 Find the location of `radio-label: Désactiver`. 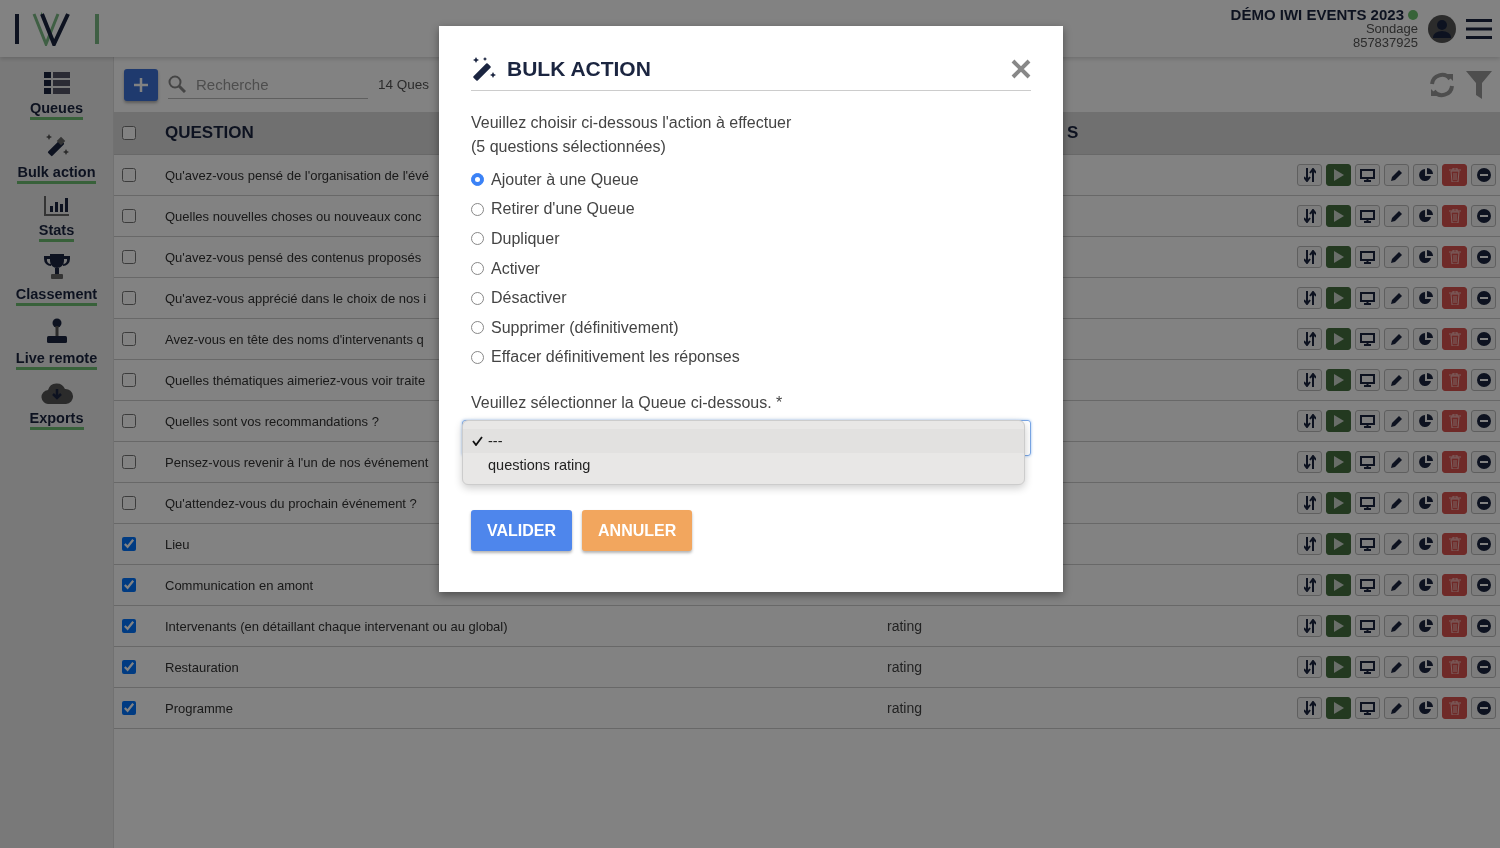

radio-label: Désactiver is located at coordinates (529, 298).